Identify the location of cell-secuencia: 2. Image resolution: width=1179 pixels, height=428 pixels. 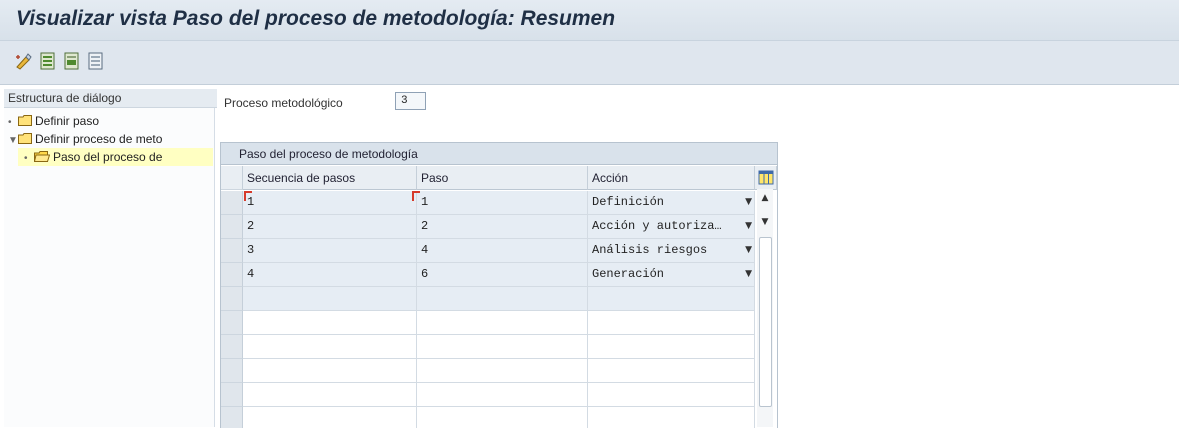
(330, 227).